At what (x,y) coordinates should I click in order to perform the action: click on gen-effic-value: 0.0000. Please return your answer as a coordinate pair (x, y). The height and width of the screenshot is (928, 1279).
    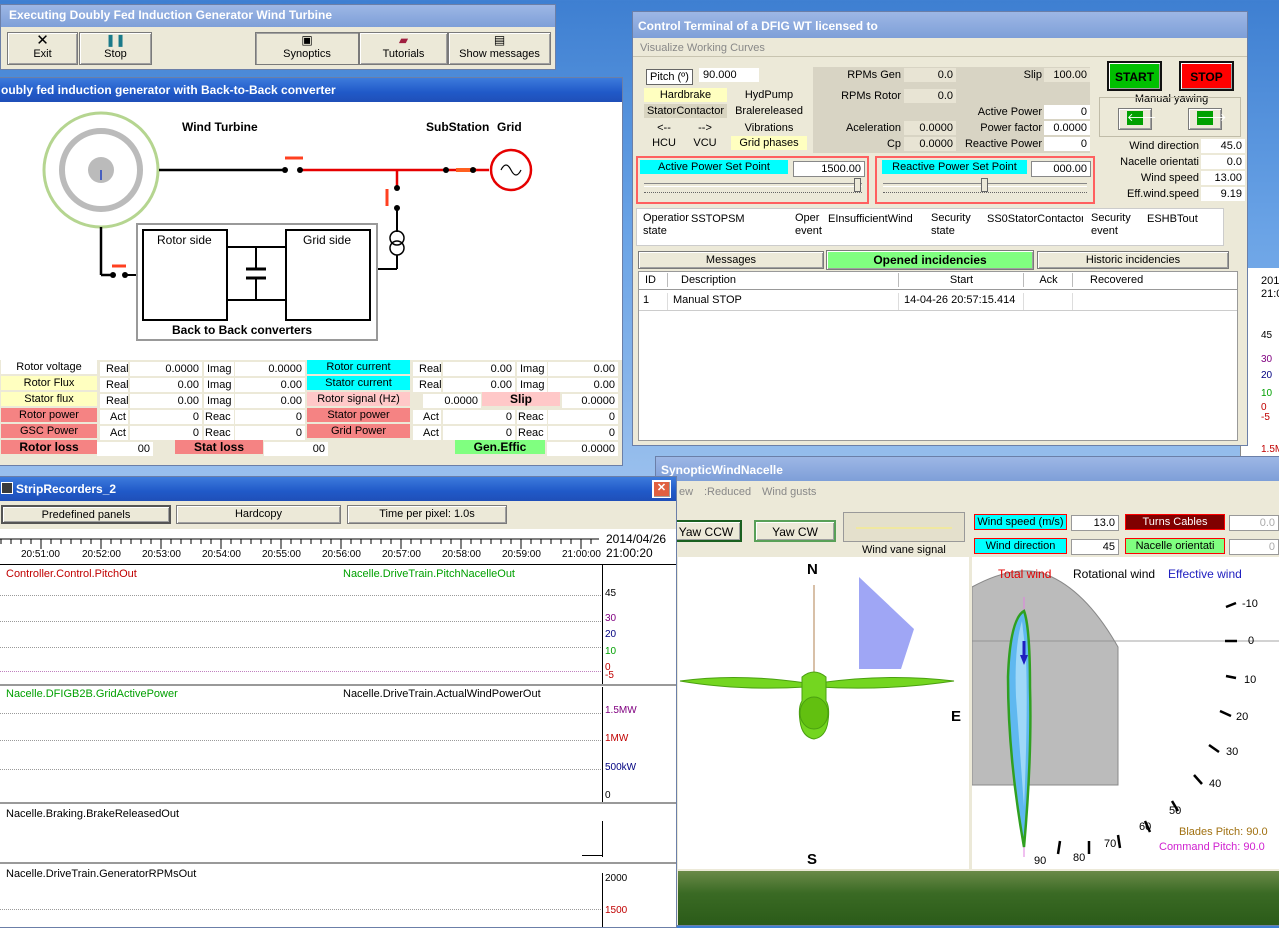
    Looking at the image, I should click on (582, 449).